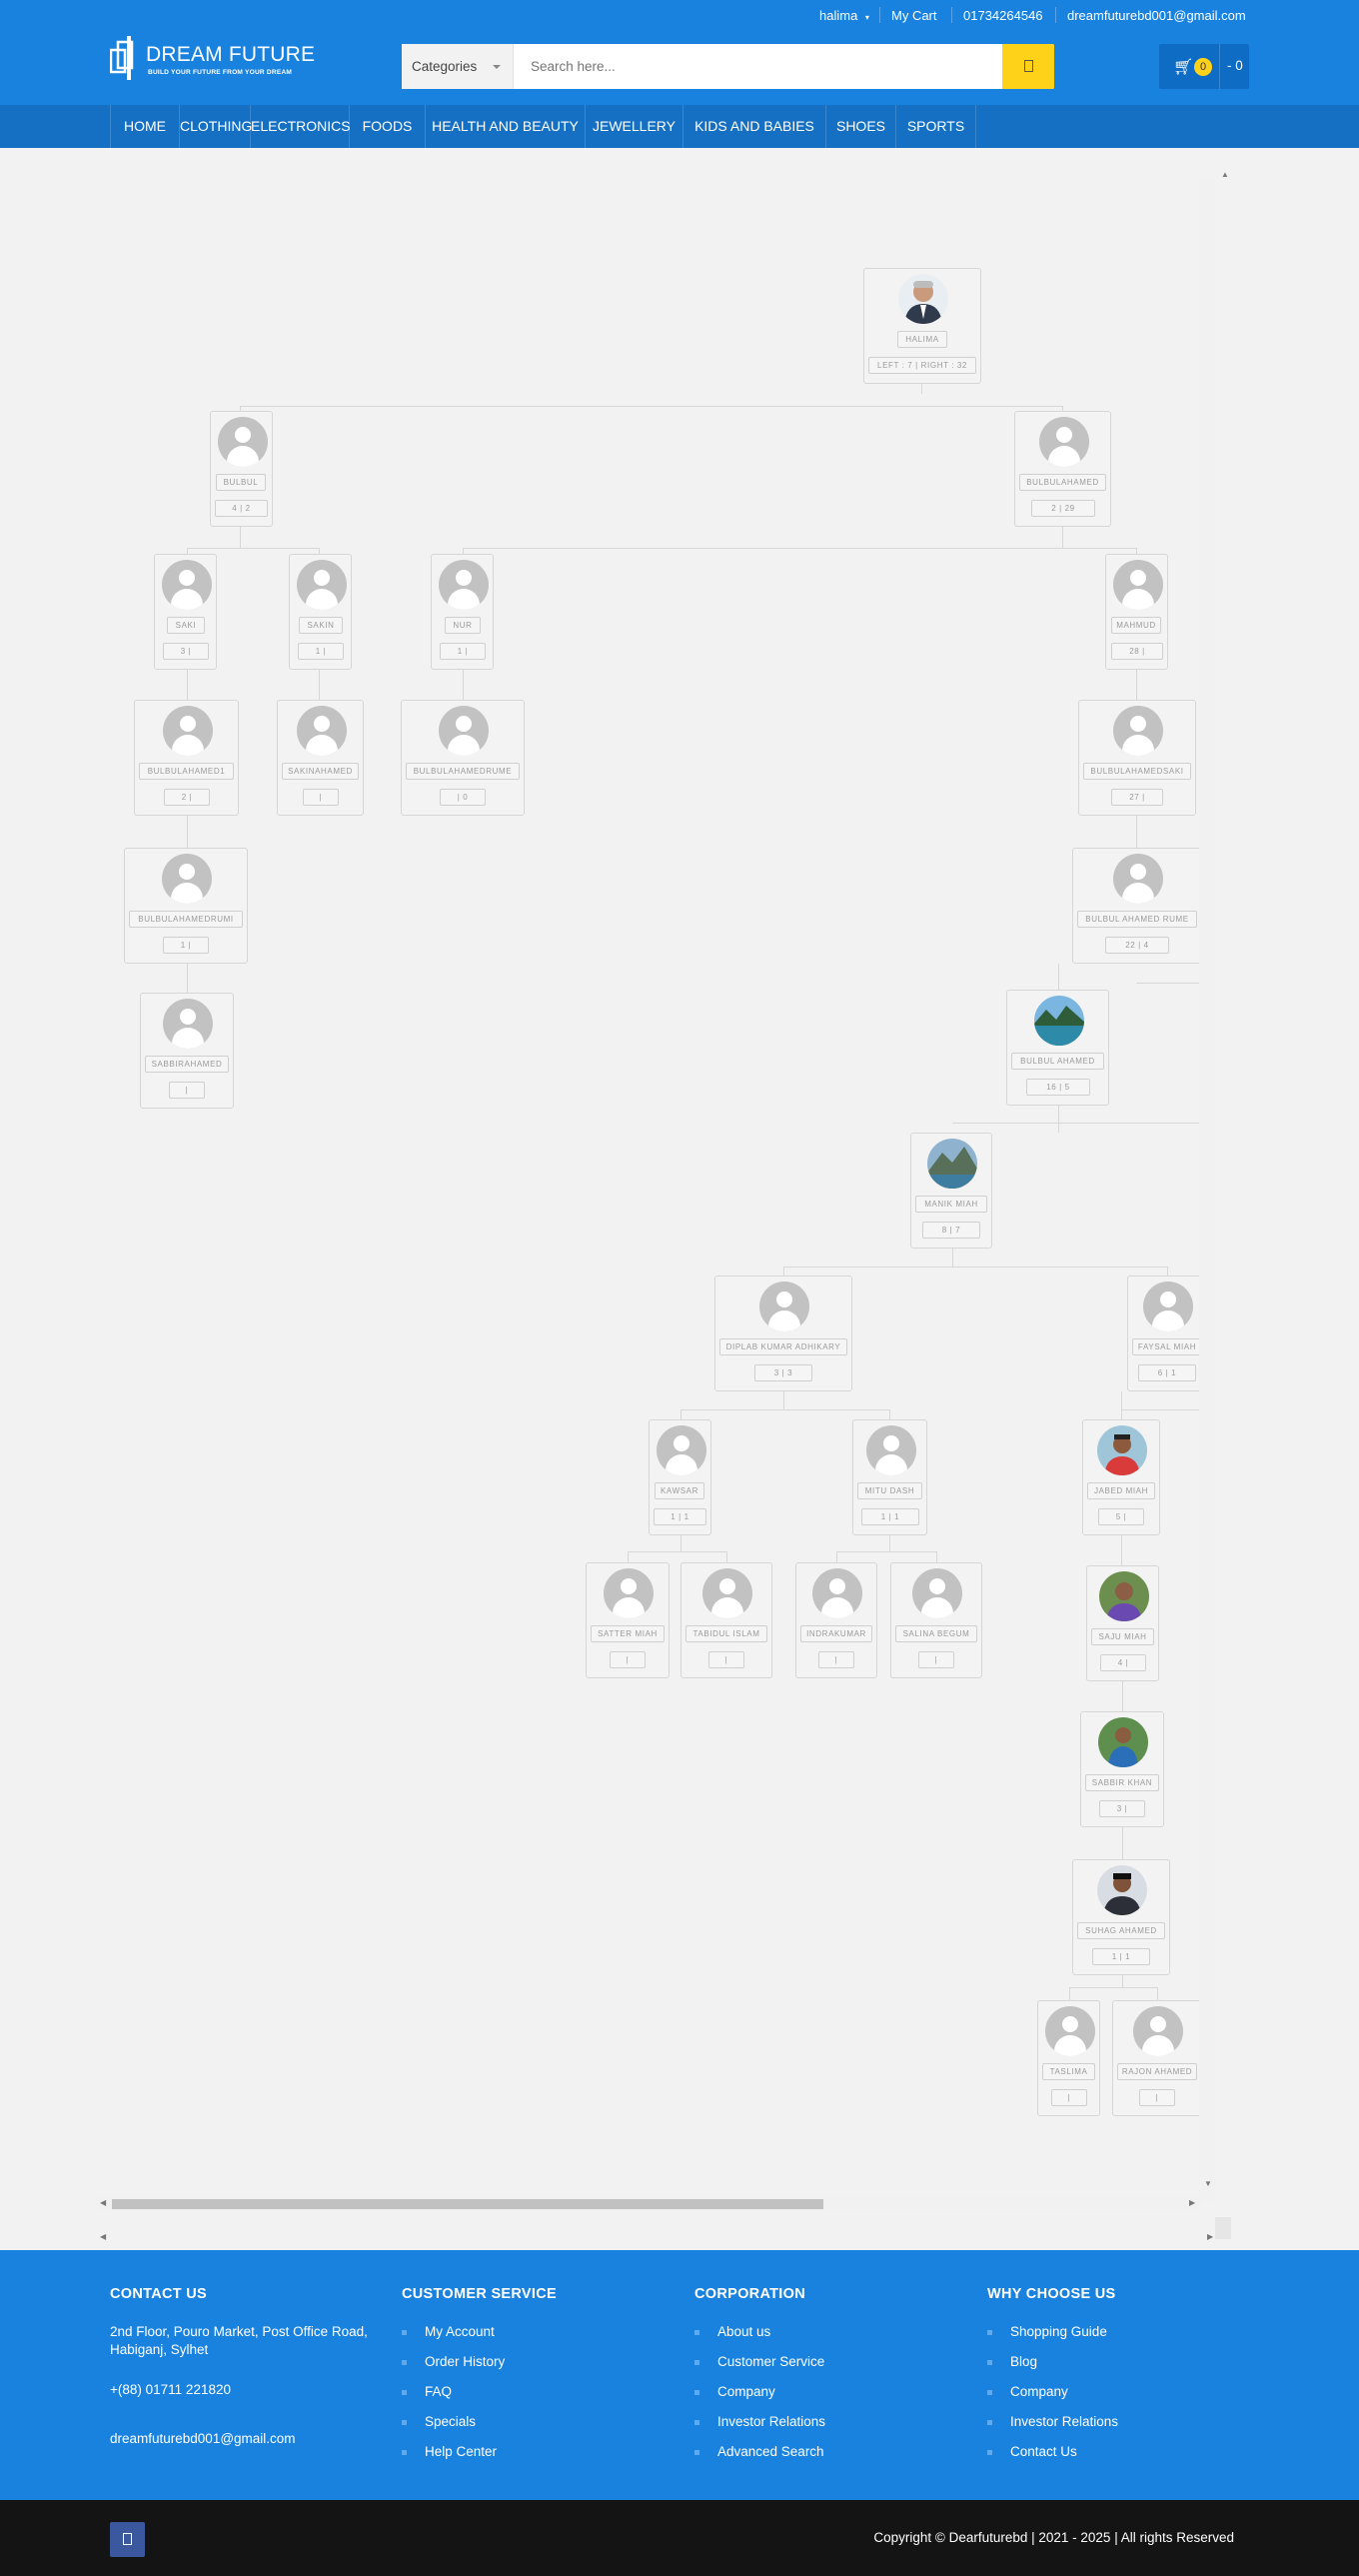 This screenshot has height=2576, width=1359. I want to click on tree-node-card: SAKINAHAMED |, so click(320, 758).